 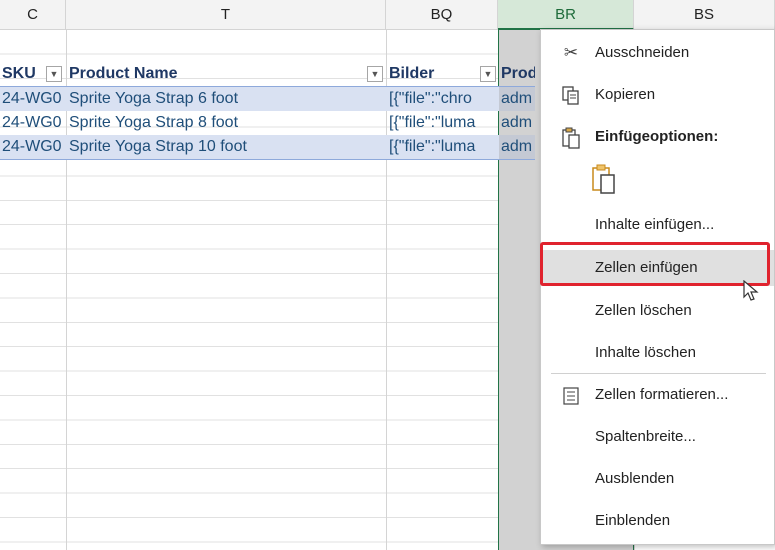 I want to click on column-header-br: BR, so click(x=566, y=15).